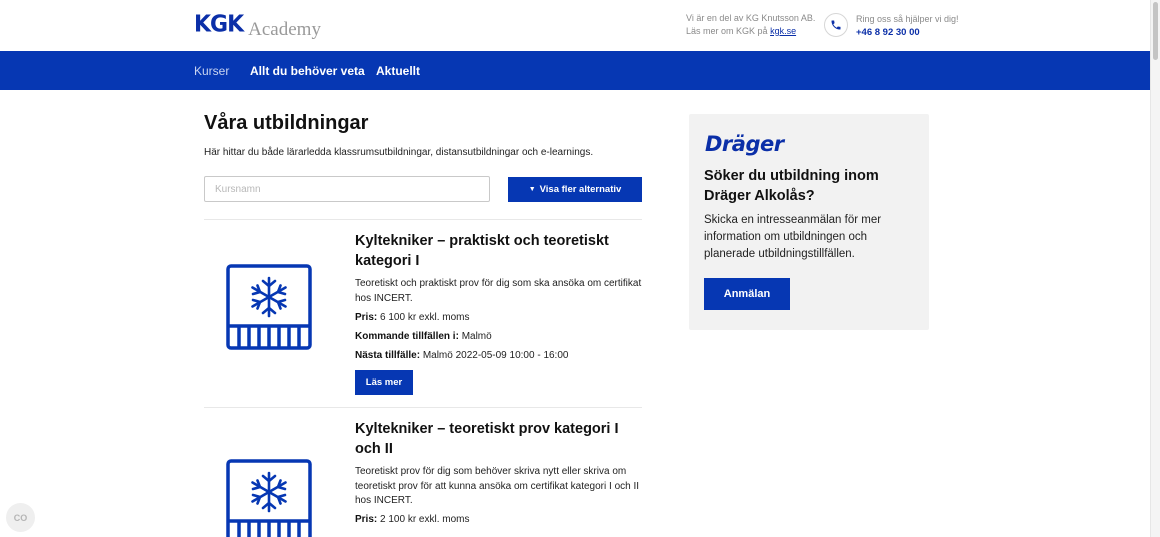  What do you see at coordinates (425, 519) in the screenshot?
I see `price-value: 2 100 kr exkl. moms` at bounding box center [425, 519].